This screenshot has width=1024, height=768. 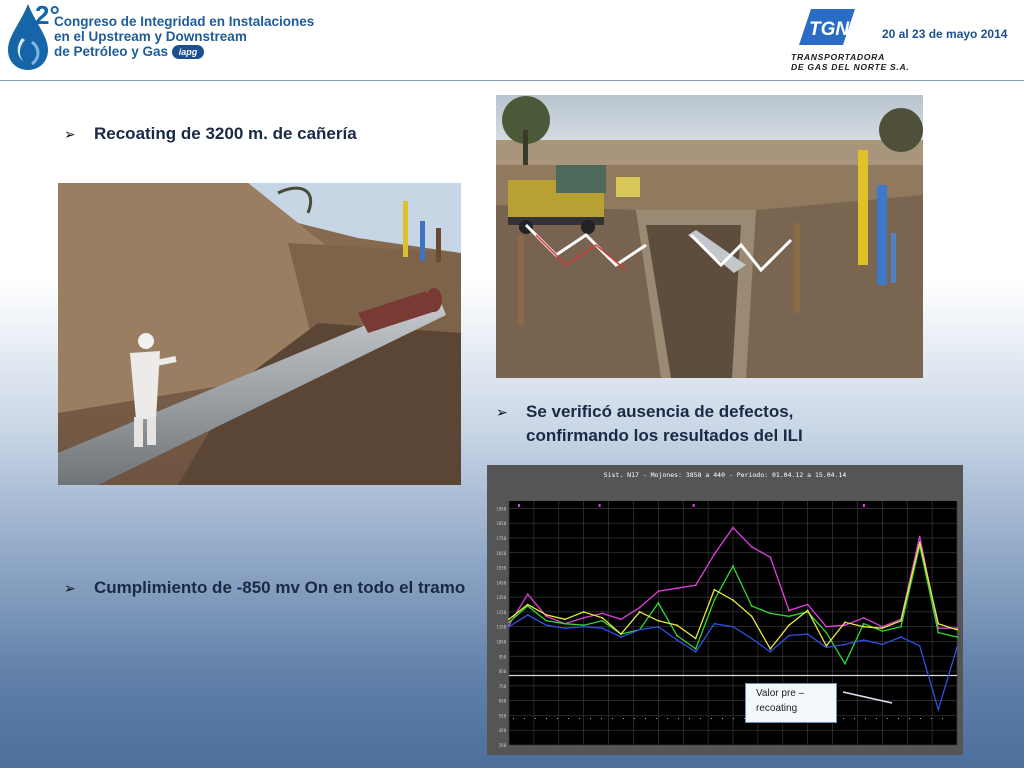 What do you see at coordinates (503, 701) in the screenshot?
I see `chart-y-tick-label: 650` at bounding box center [503, 701].